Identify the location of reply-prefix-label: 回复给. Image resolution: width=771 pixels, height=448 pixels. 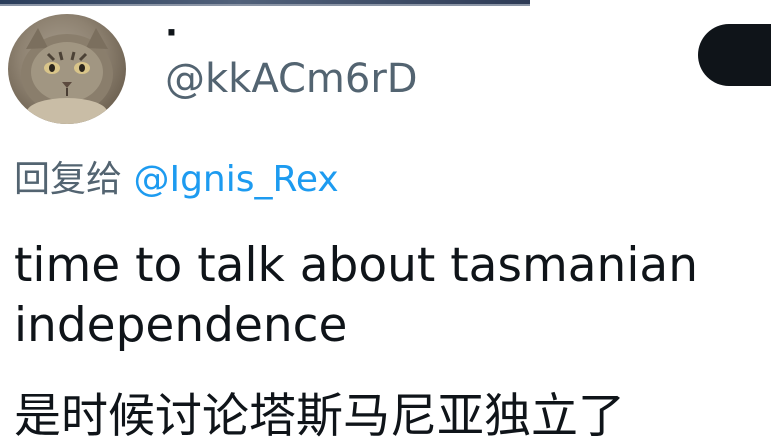
(74, 179).